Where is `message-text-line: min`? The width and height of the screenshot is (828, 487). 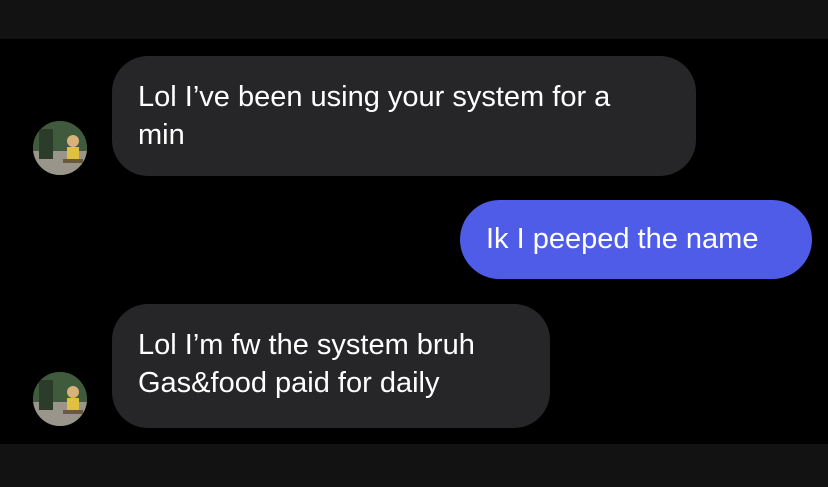 message-text-line: min is located at coordinates (161, 135).